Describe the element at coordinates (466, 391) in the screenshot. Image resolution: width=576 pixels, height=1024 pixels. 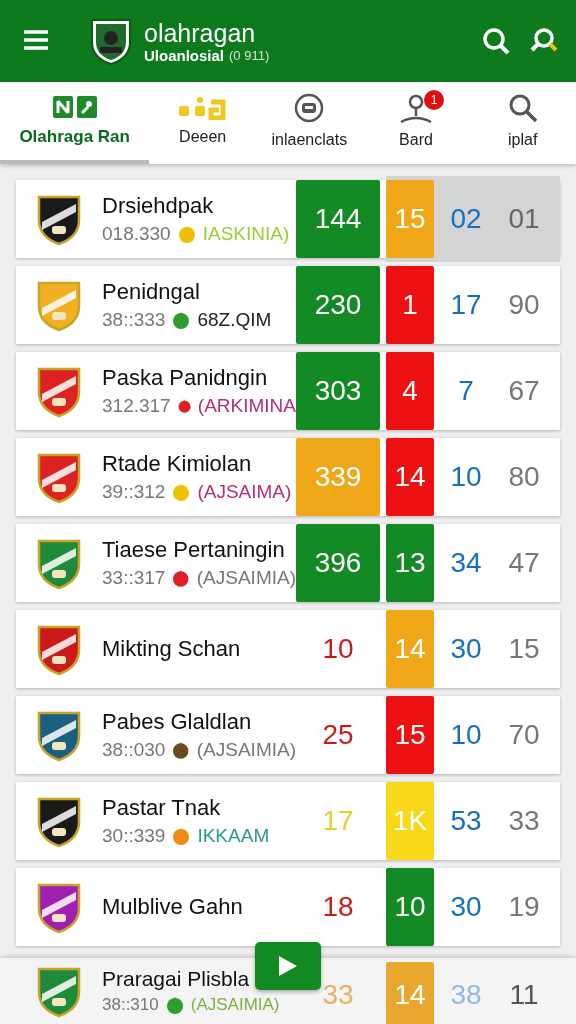
I see `score-value: 7` at that location.